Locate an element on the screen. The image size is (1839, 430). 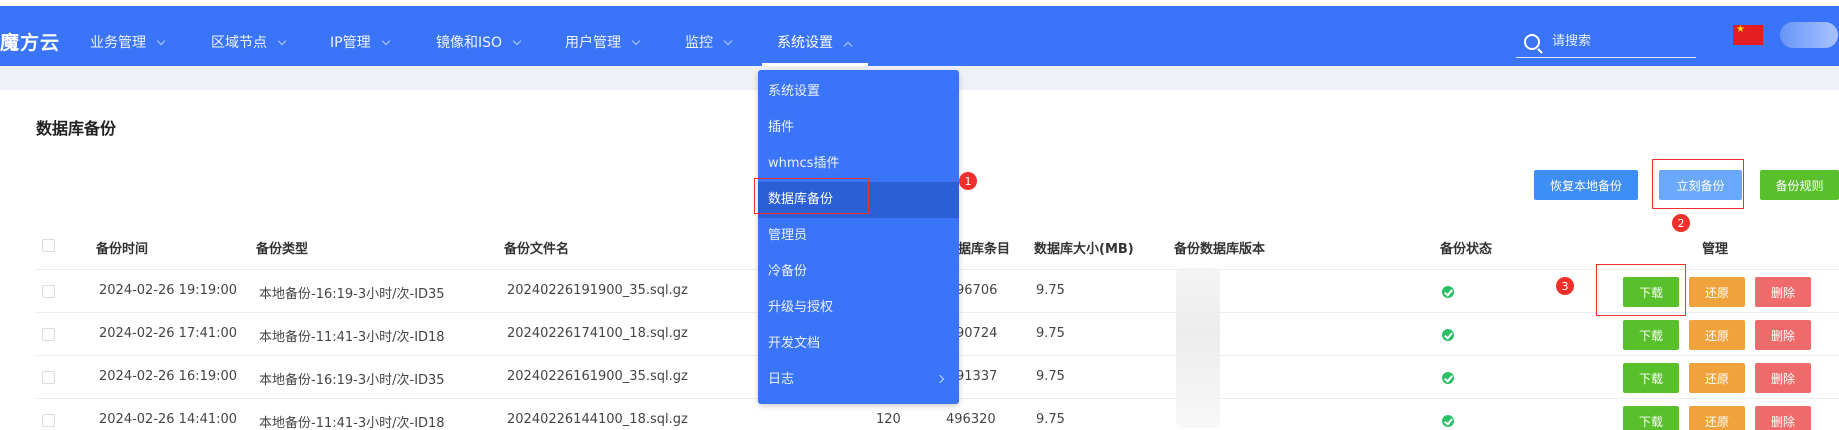
search-icon is located at coordinates (1532, 42).